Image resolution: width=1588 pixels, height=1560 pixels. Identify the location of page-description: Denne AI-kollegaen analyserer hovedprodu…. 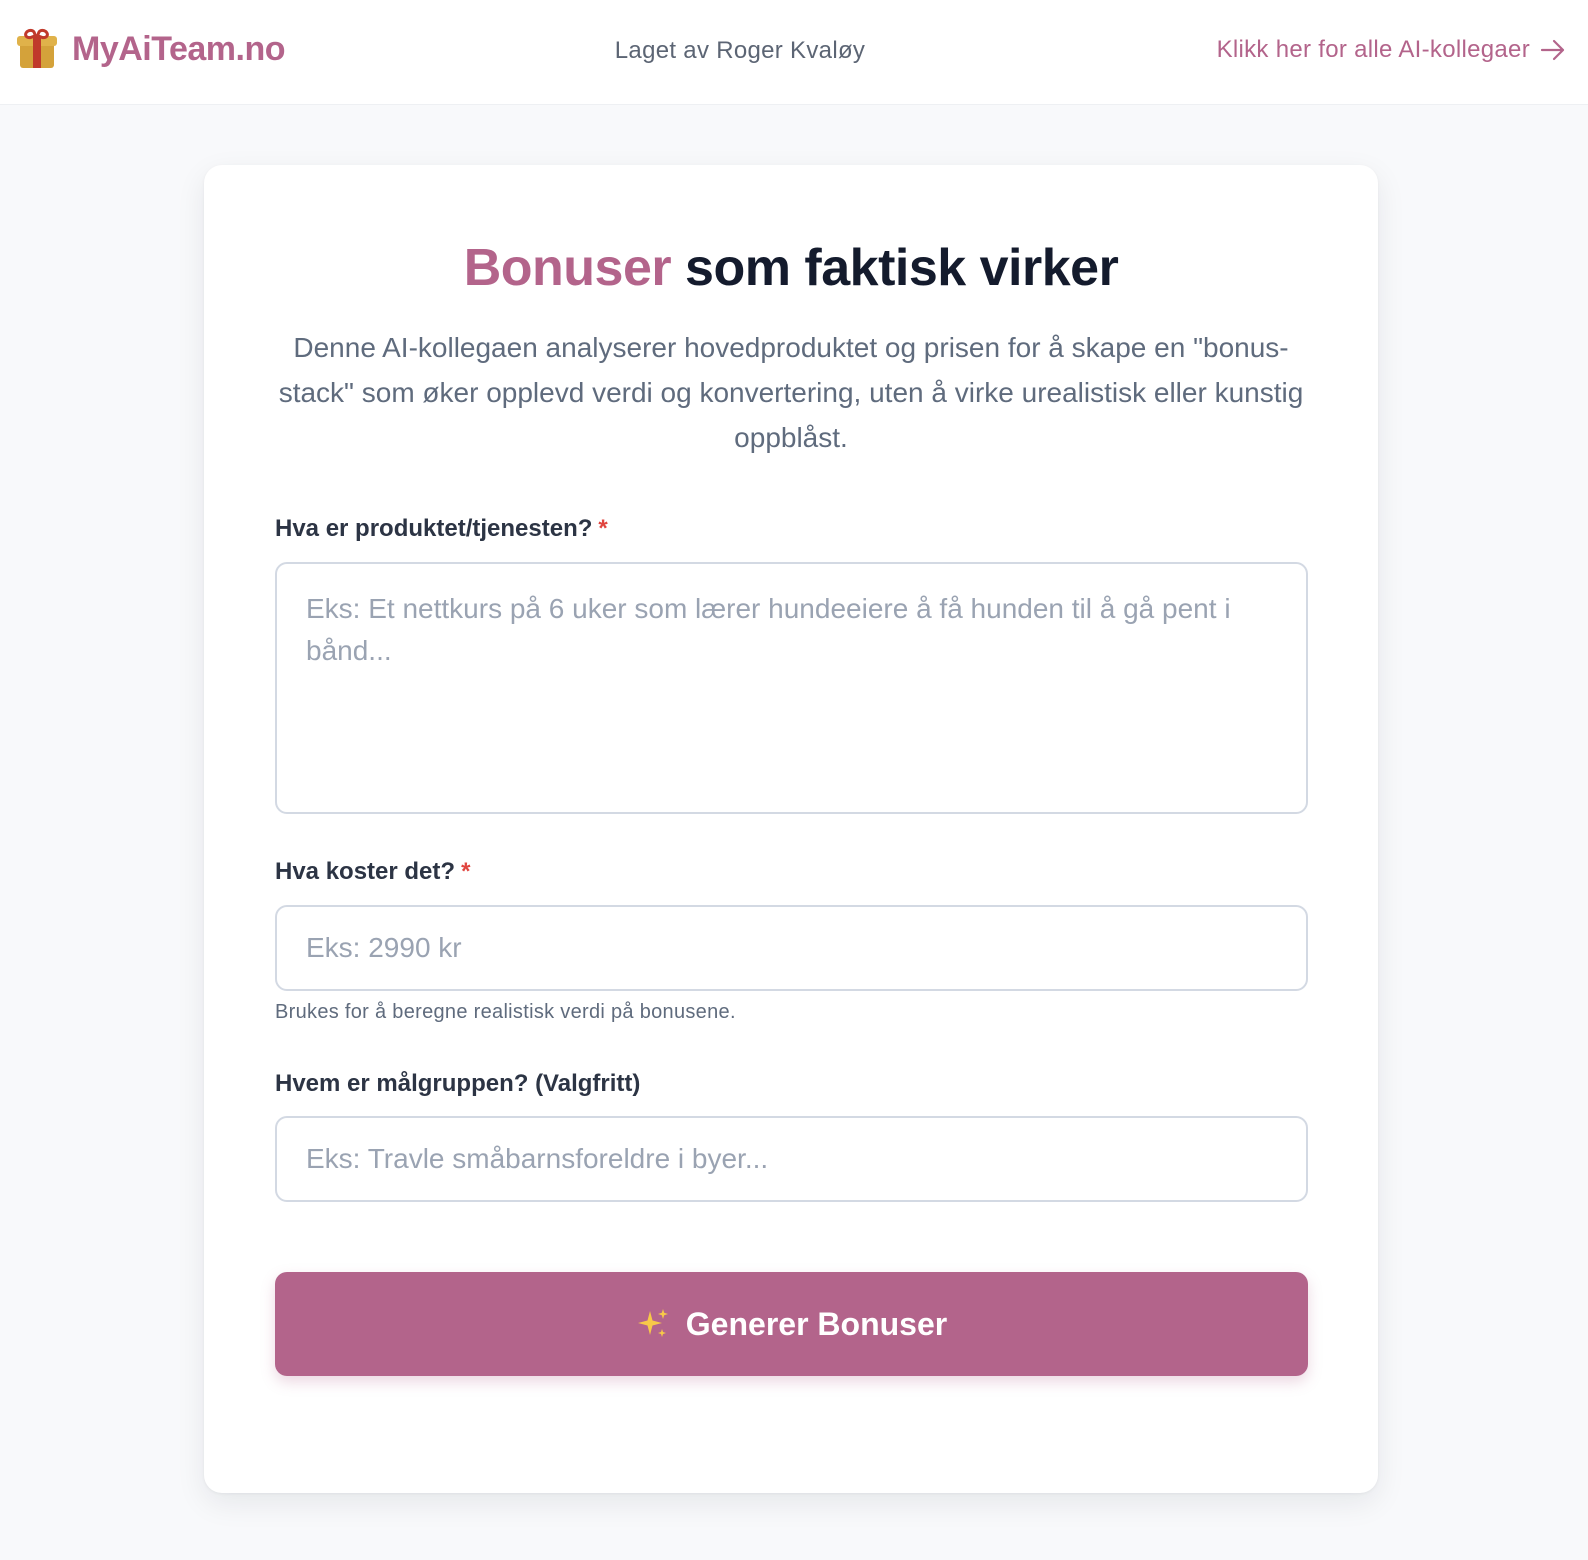
(791, 392).